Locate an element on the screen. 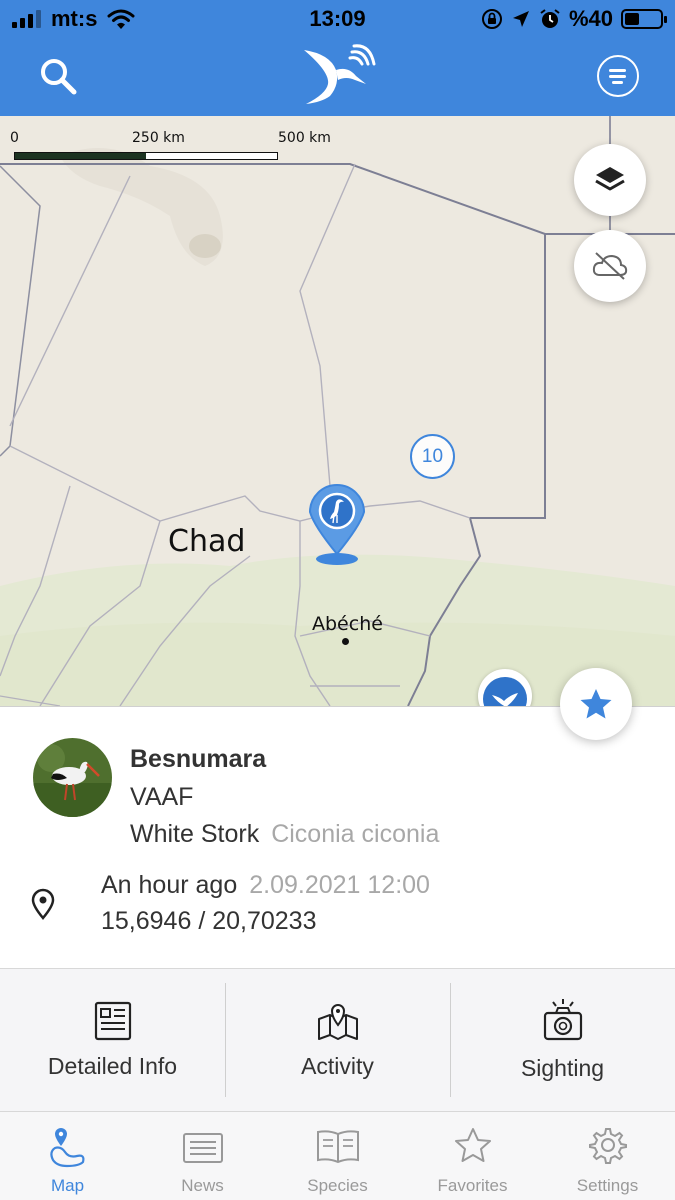  document-icon is located at coordinates (112, 1021).